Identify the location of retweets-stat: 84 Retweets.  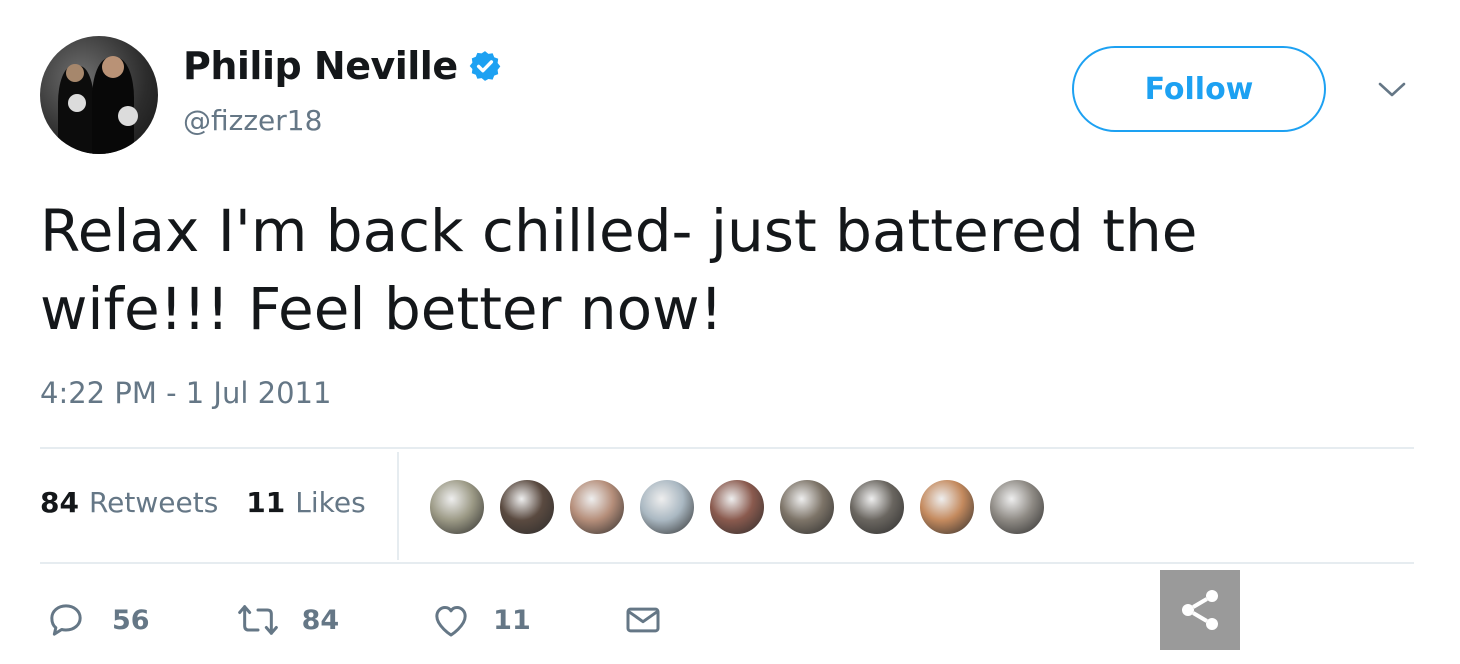
(129, 502).